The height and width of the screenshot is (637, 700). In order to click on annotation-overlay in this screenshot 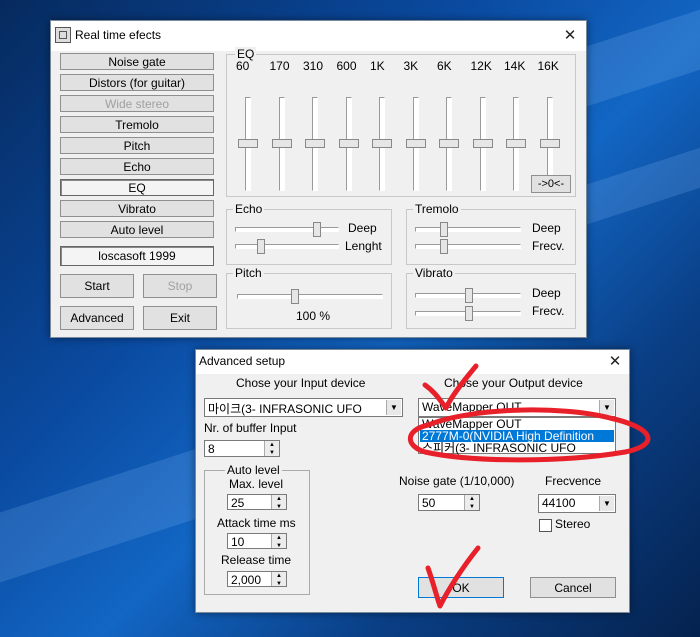, I will do `click(529, 486)`.